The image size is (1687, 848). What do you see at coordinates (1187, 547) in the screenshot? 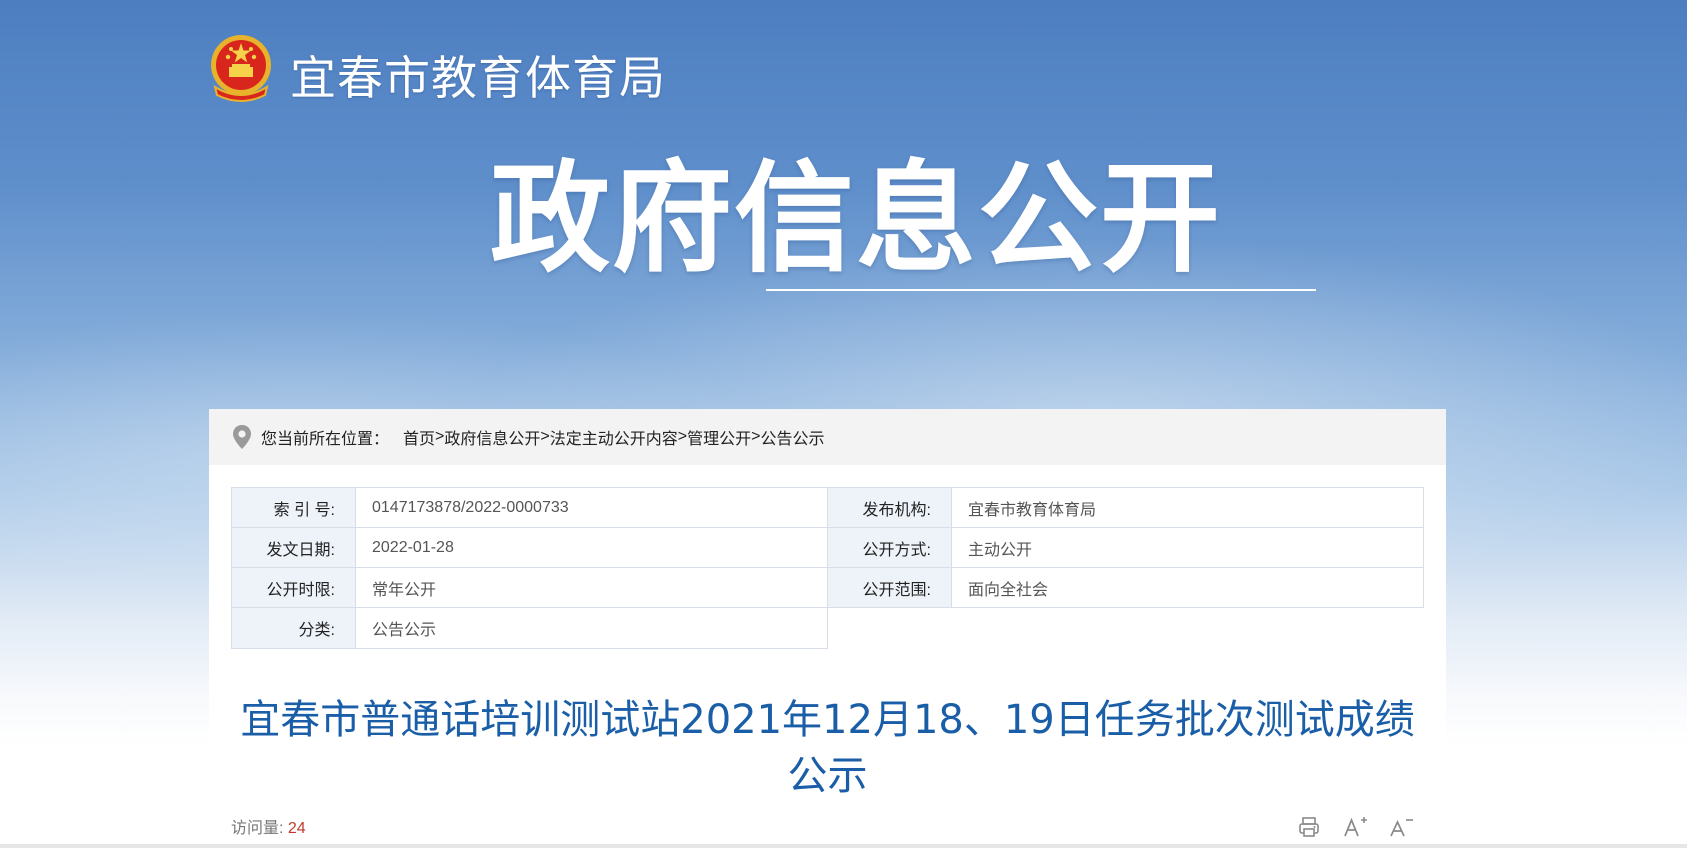
I see `disclosure-method-value: 主动公开` at bounding box center [1187, 547].